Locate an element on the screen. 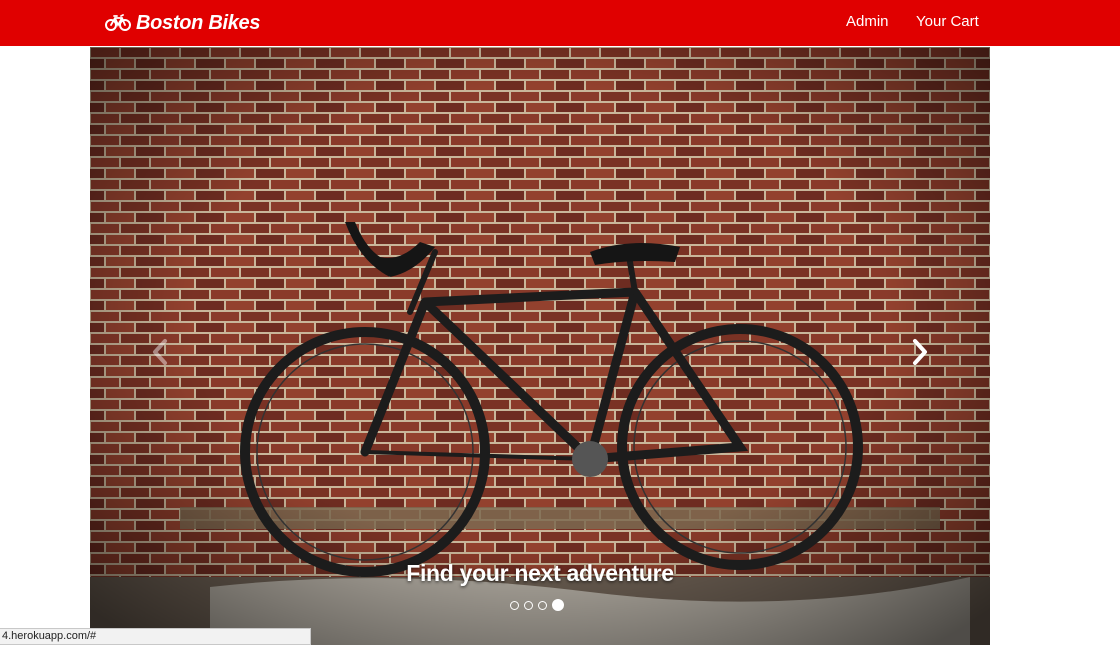 The image size is (1120, 645). chevron-left-icon is located at coordinates (160, 352).